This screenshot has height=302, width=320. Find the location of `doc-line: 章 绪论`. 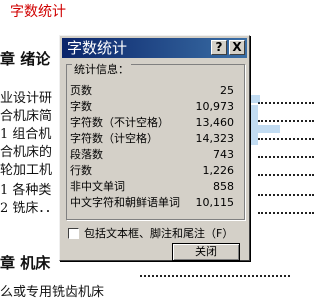

doc-line: 章 绪论 is located at coordinates (25, 59).